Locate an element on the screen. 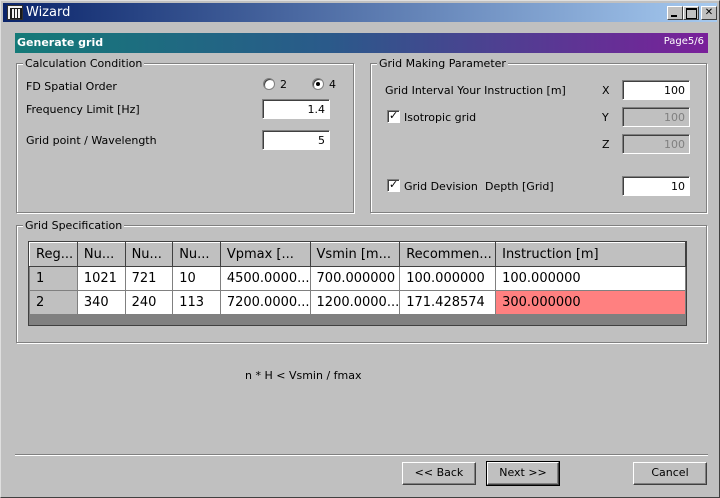  table-cell: 240 is located at coordinates (149, 302).